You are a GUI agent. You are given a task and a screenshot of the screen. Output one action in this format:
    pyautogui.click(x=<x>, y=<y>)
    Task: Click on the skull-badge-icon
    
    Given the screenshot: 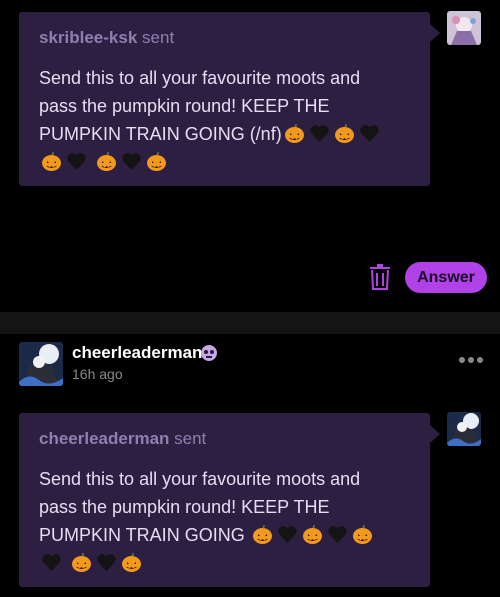 What is the action you would take?
    pyautogui.click(x=209, y=353)
    